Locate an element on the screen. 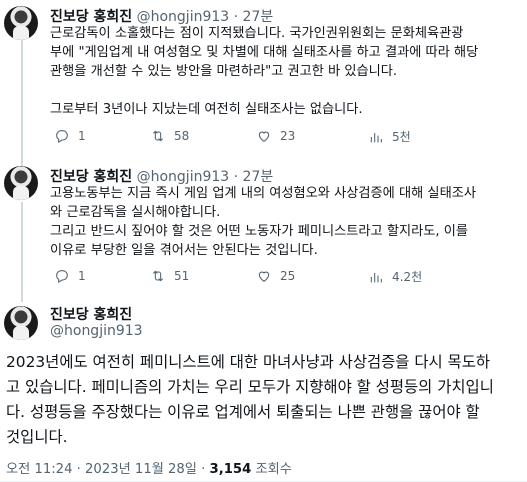 The image size is (527, 482). tweet-timestamp: 오전 11:24 · 2023년 11월 28일 · is located at coordinates (108, 469).